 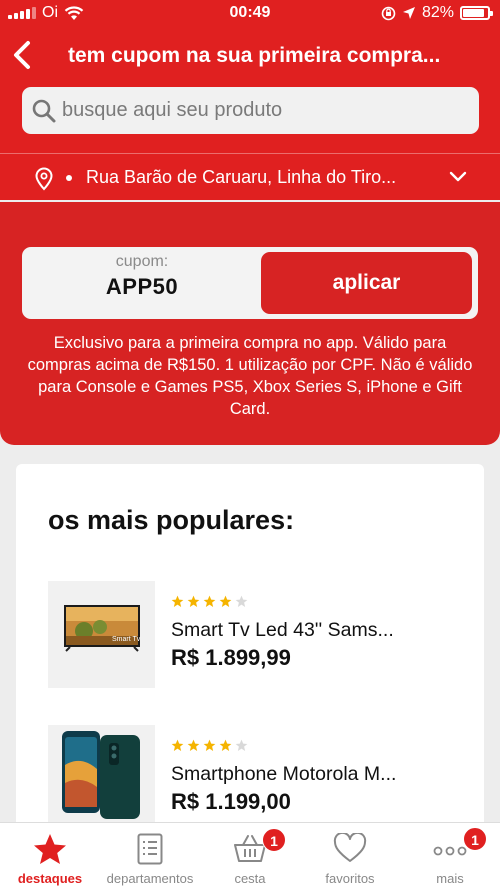 What do you see at coordinates (350, 847) in the screenshot?
I see `heart-icon` at bounding box center [350, 847].